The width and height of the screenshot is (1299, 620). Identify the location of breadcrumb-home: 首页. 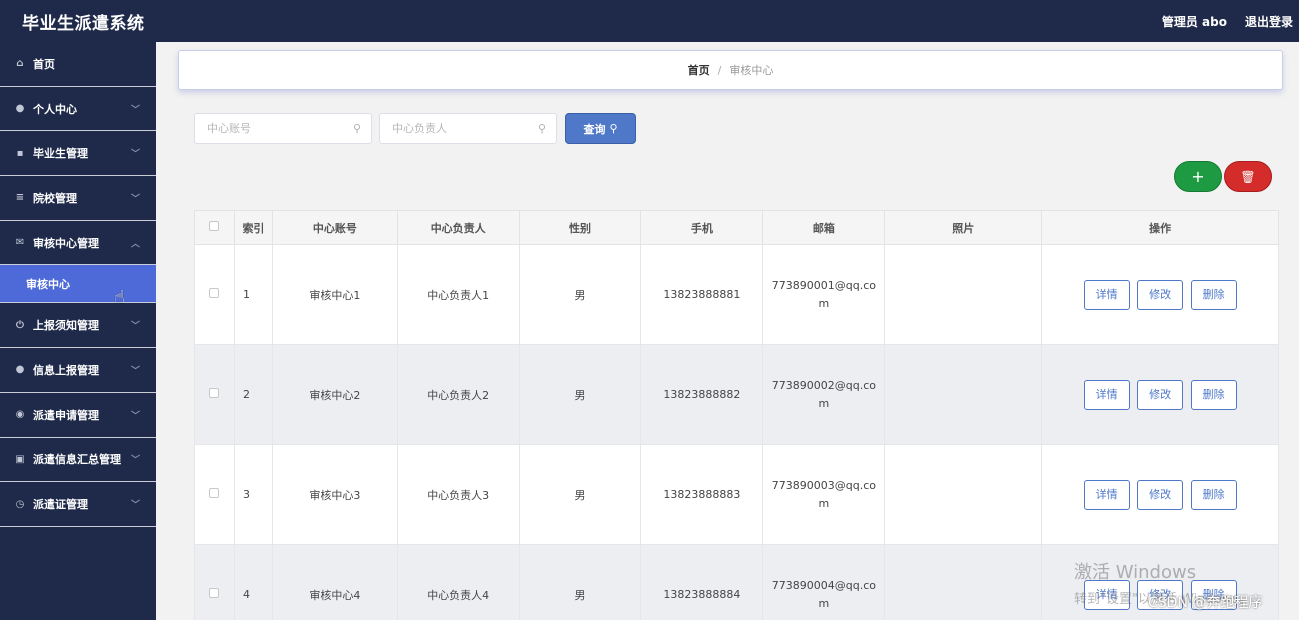
(699, 70).